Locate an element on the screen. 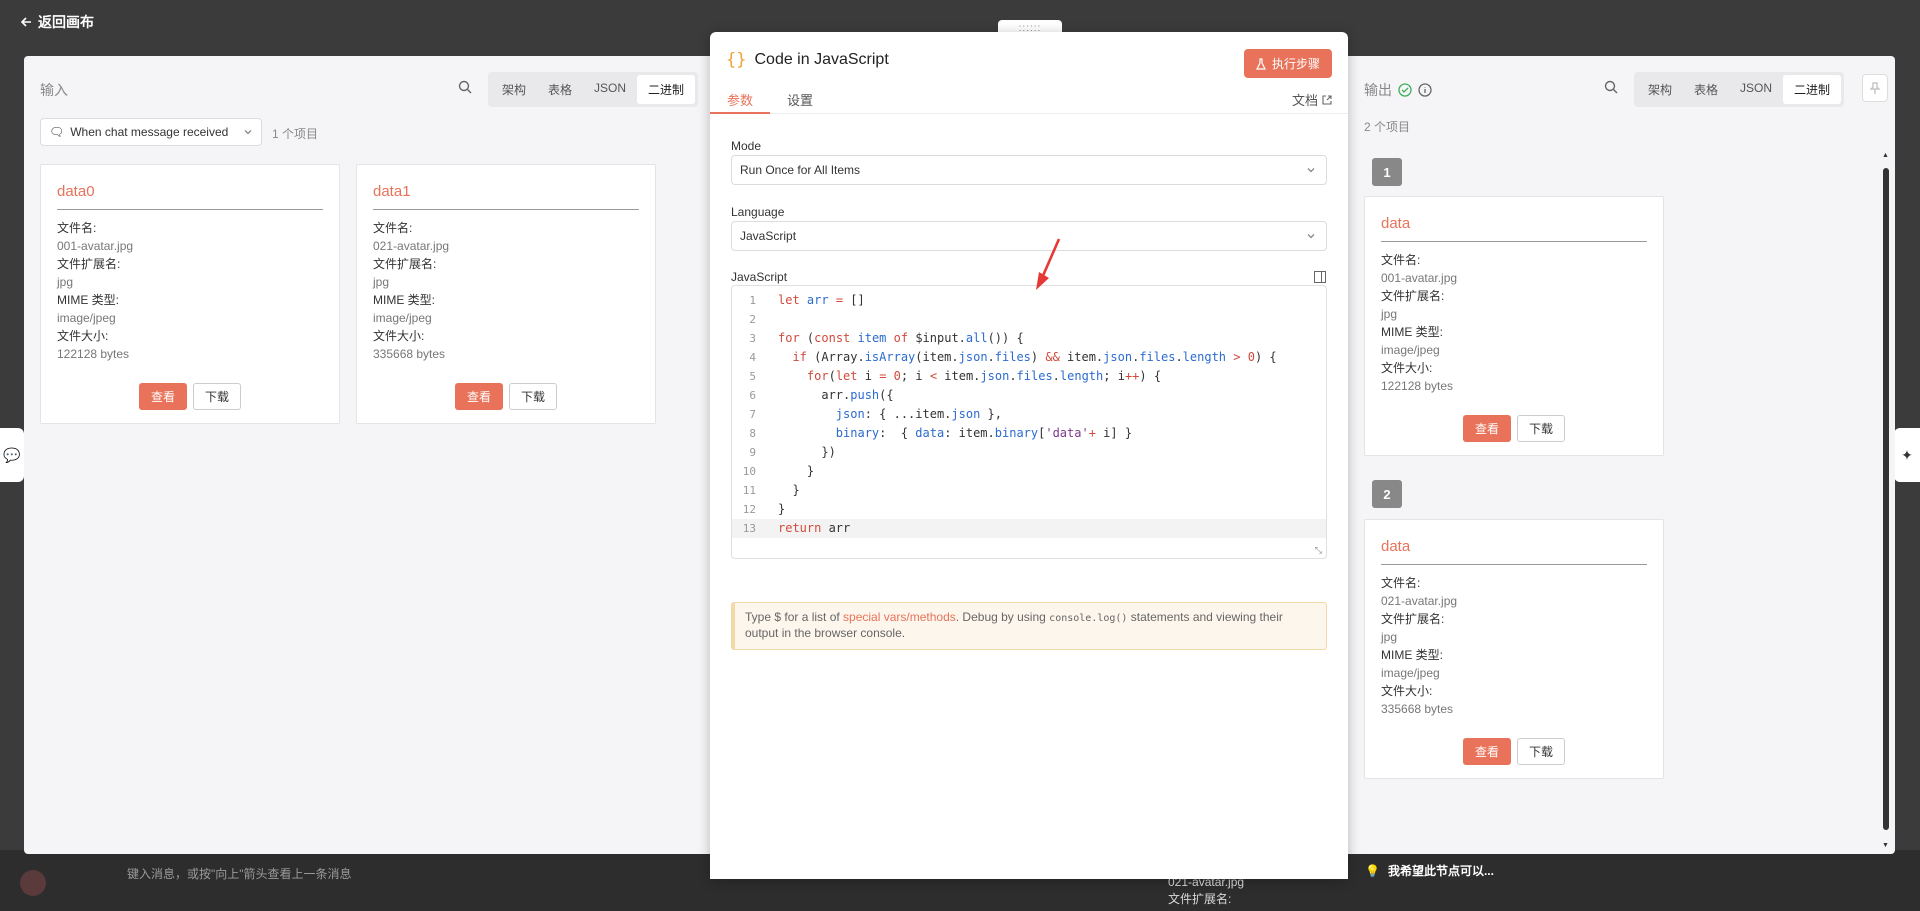 This screenshot has height=911, width=1920. docs-link: 文档 is located at coordinates (1312, 99).